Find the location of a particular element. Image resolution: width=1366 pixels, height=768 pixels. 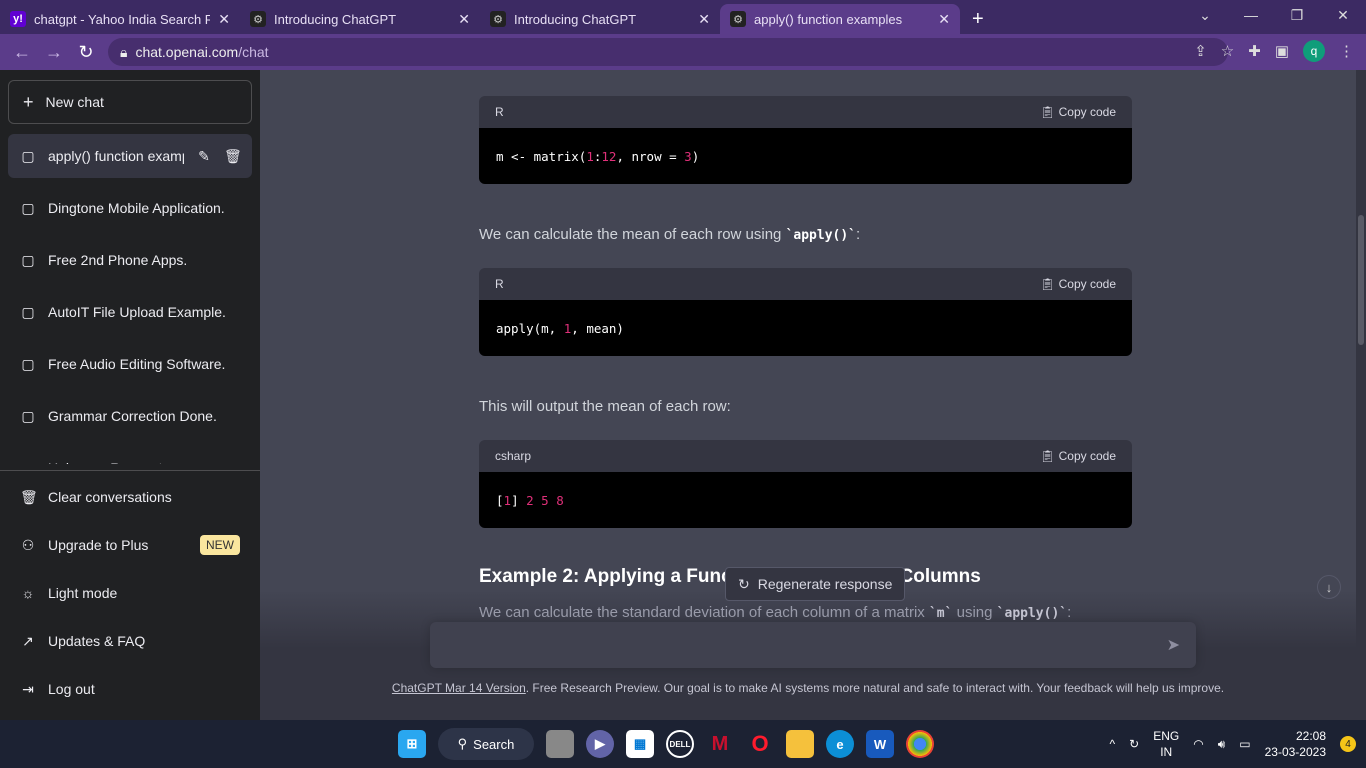

tab-title: apply() function examples is located at coordinates (828, 19).